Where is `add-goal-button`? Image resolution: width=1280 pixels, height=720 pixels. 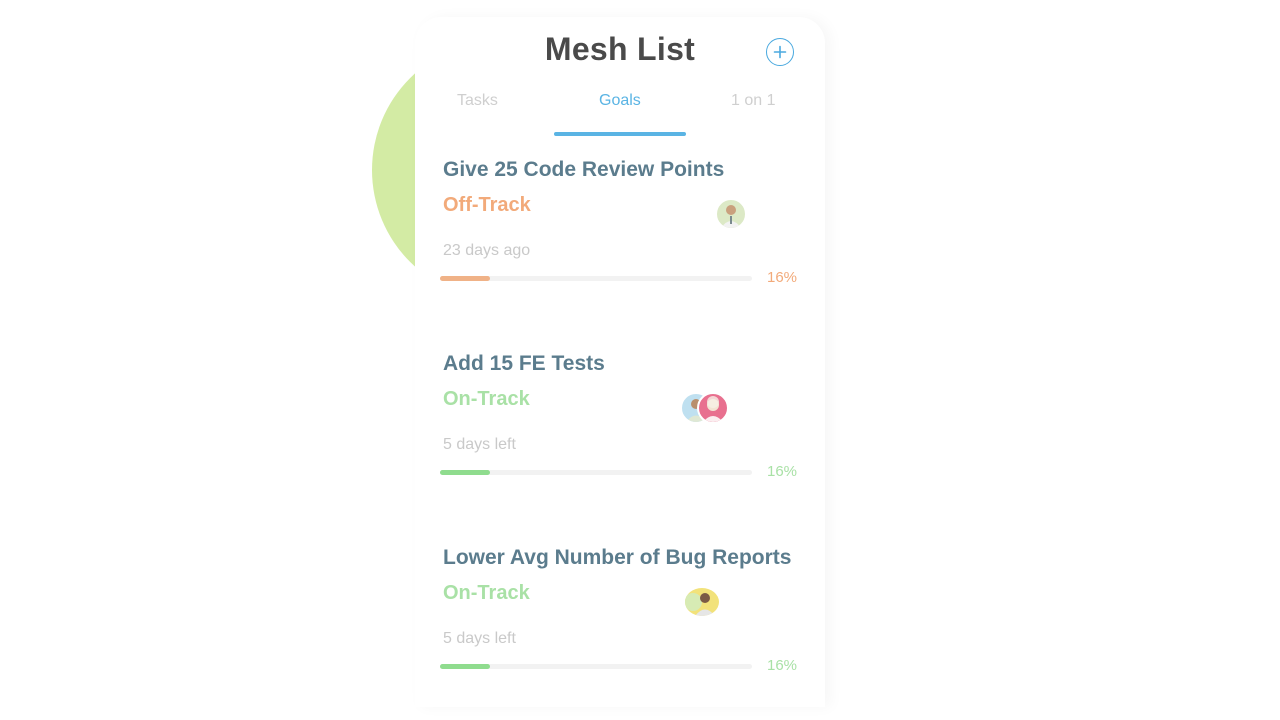 add-goal-button is located at coordinates (780, 52).